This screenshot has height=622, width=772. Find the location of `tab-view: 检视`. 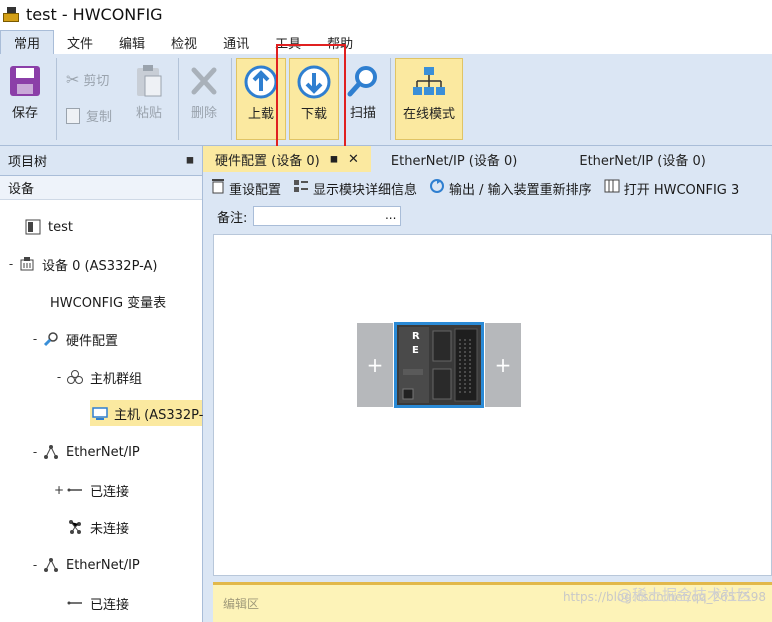

tab-view: 检视 is located at coordinates (184, 42).